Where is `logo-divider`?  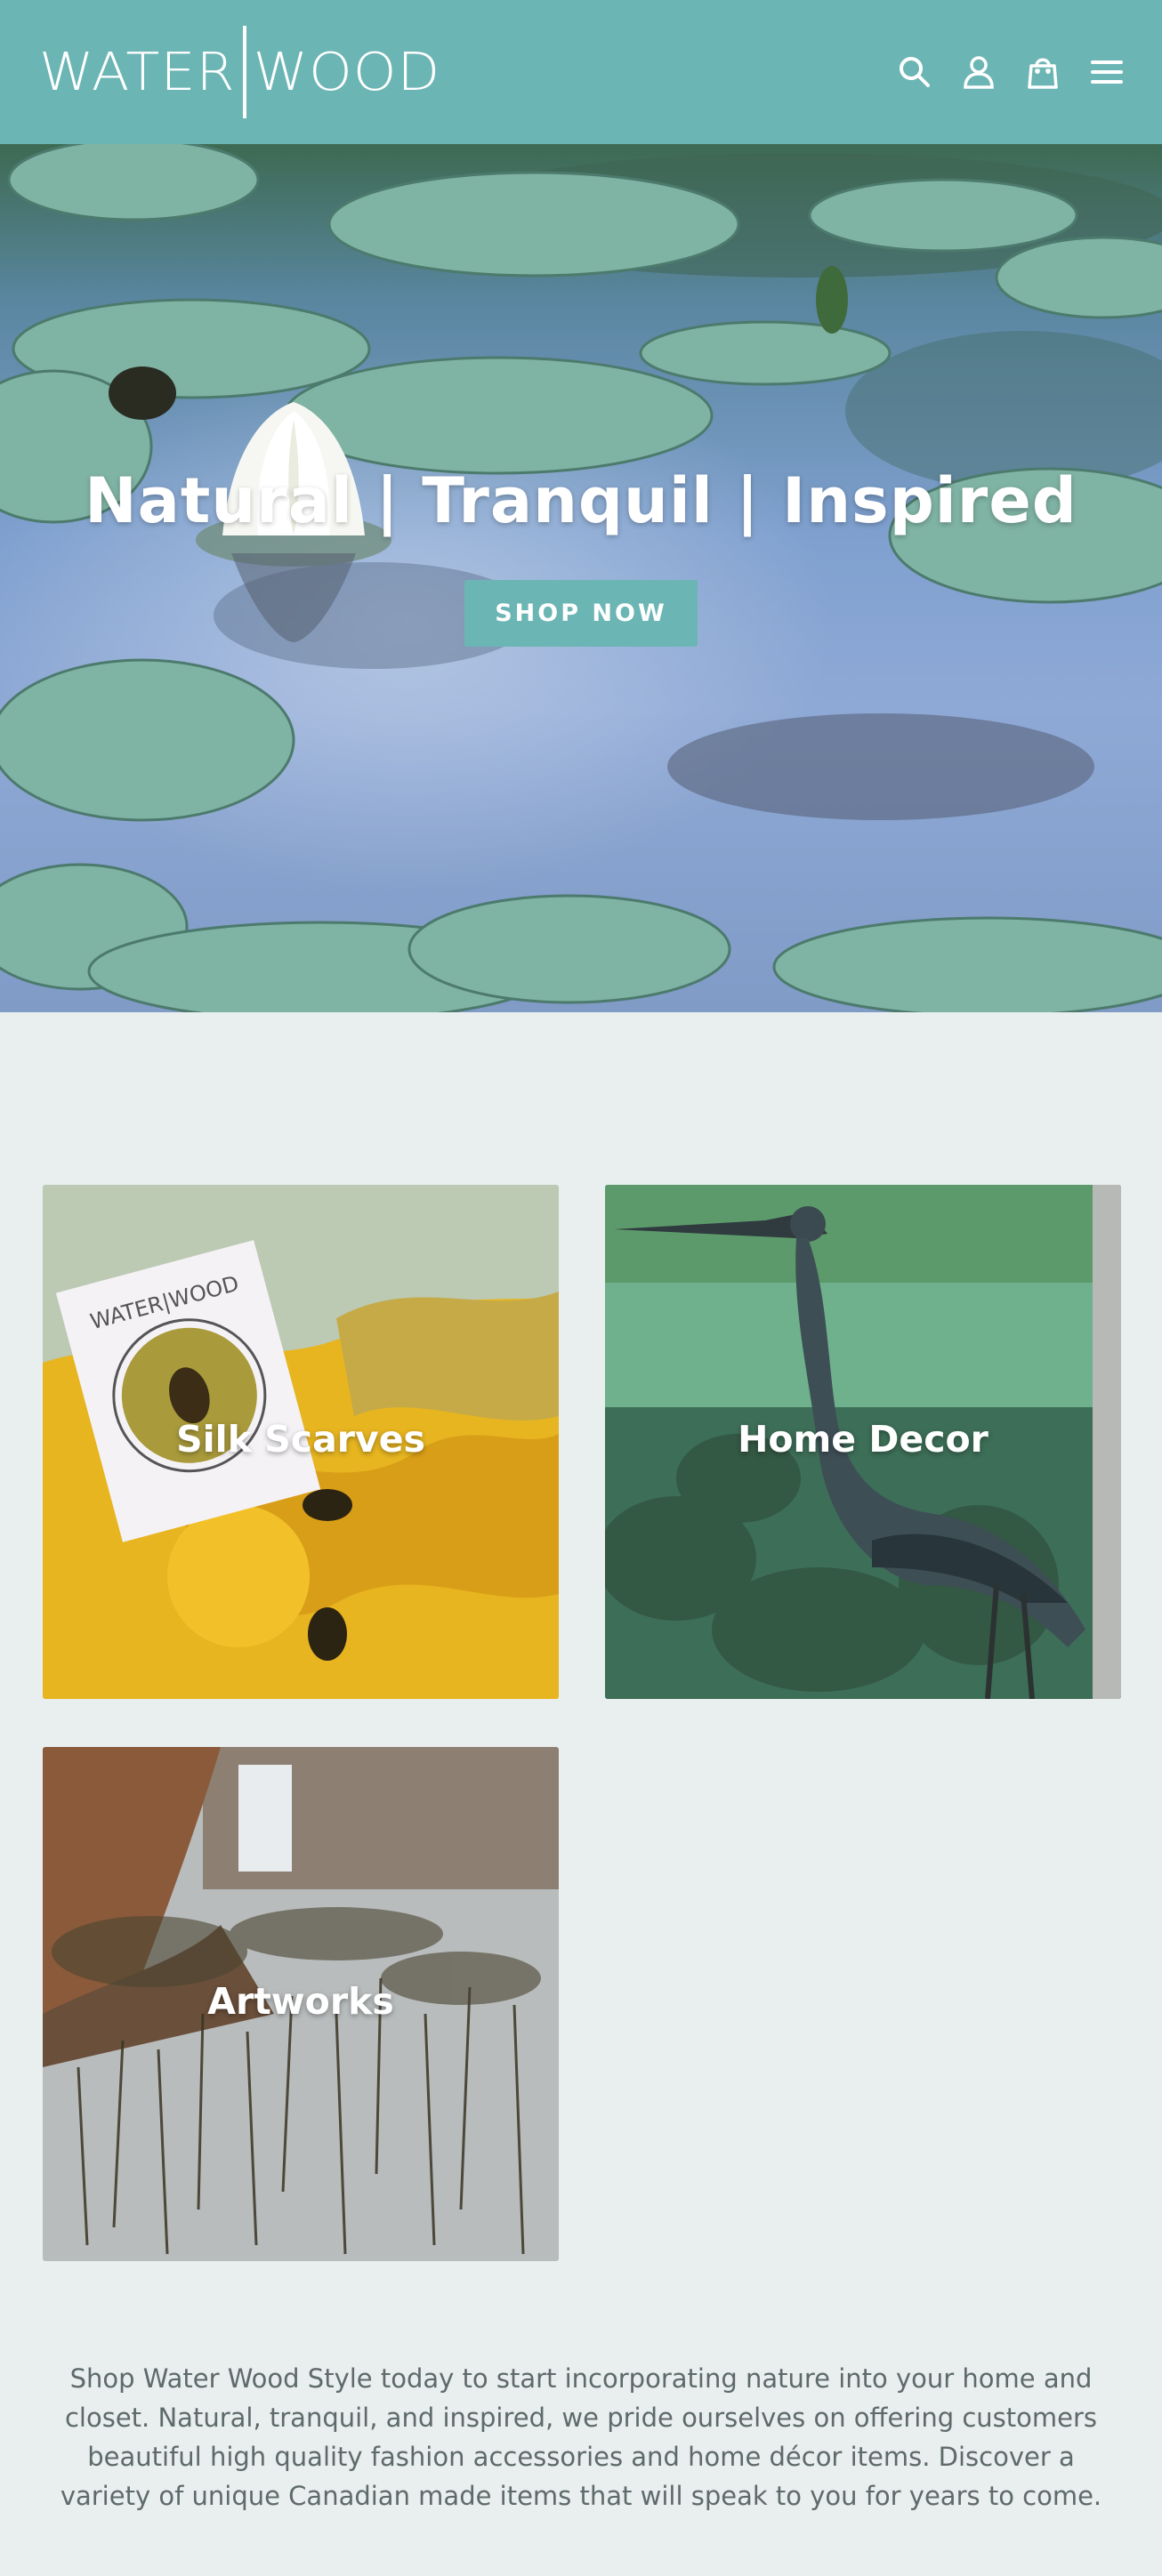 logo-divider is located at coordinates (244, 72).